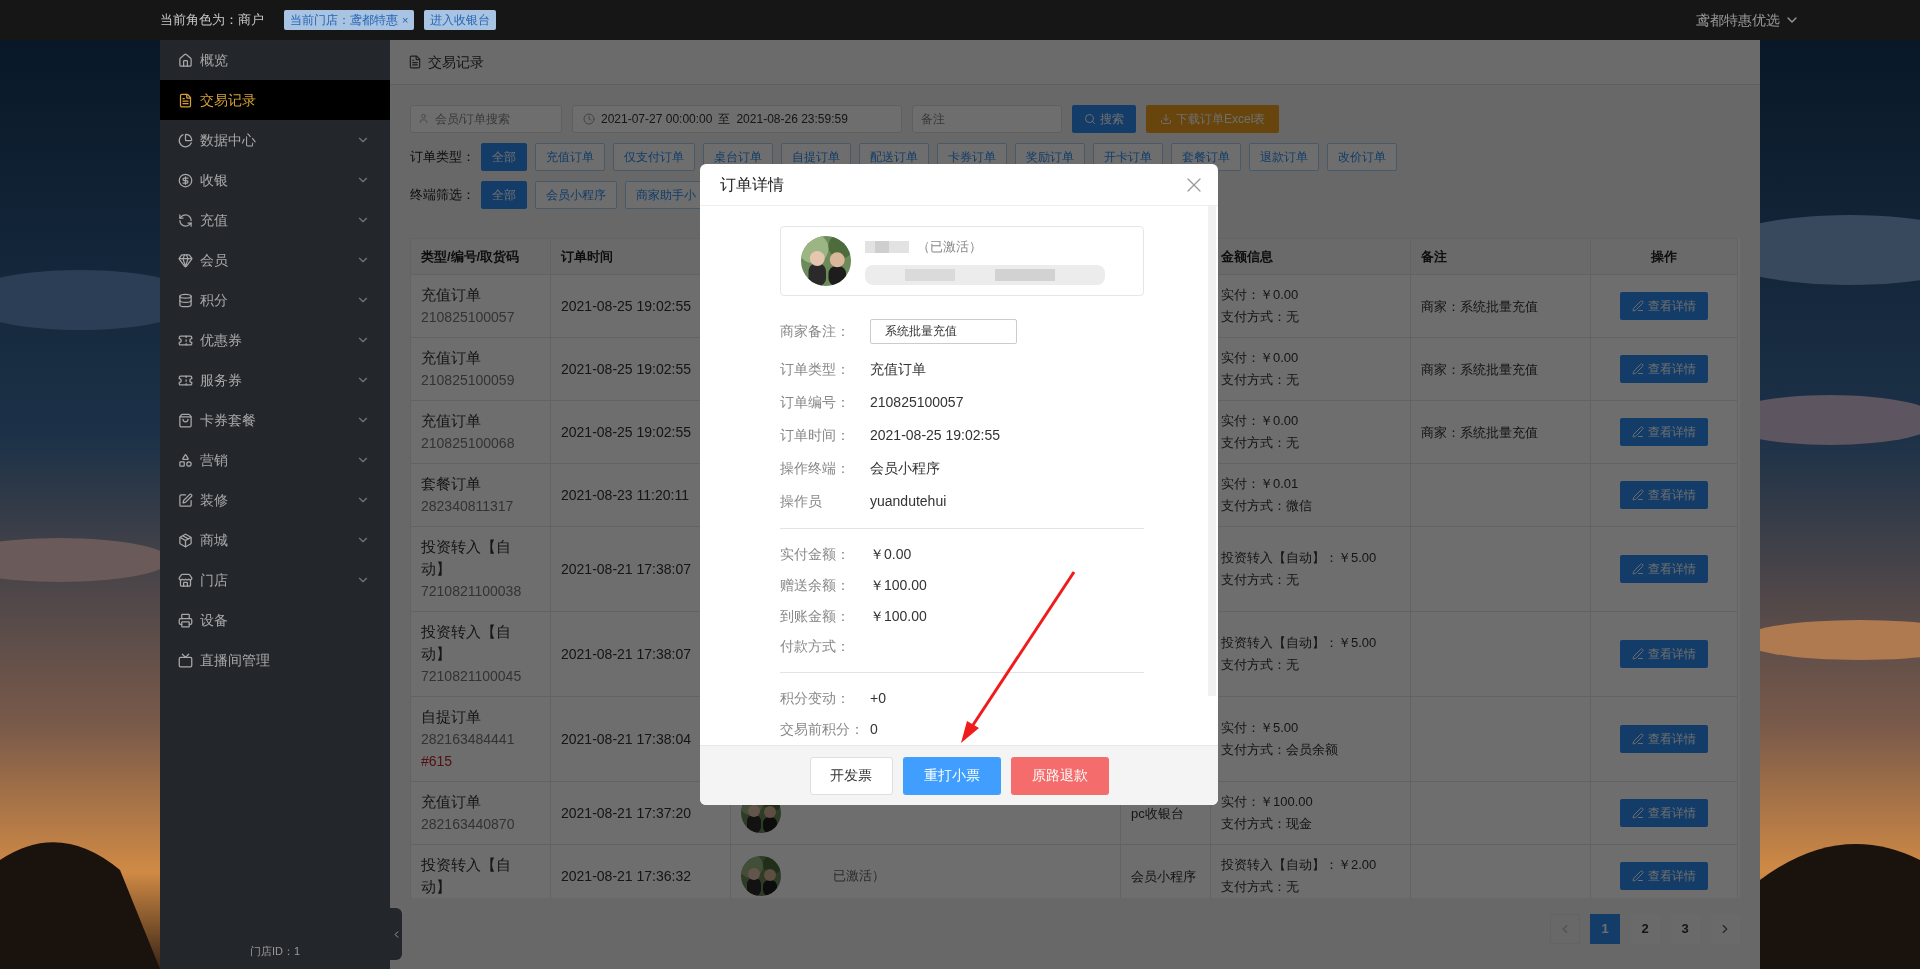 The height and width of the screenshot is (969, 1920). Describe the element at coordinates (275, 460) in the screenshot. I see `sidebar-item: 营销` at that location.